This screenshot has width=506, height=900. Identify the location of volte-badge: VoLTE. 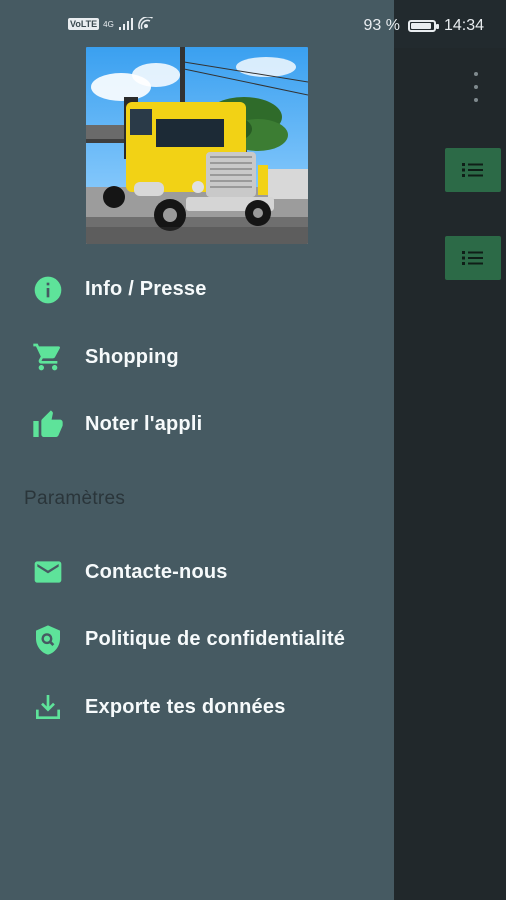
(84, 24).